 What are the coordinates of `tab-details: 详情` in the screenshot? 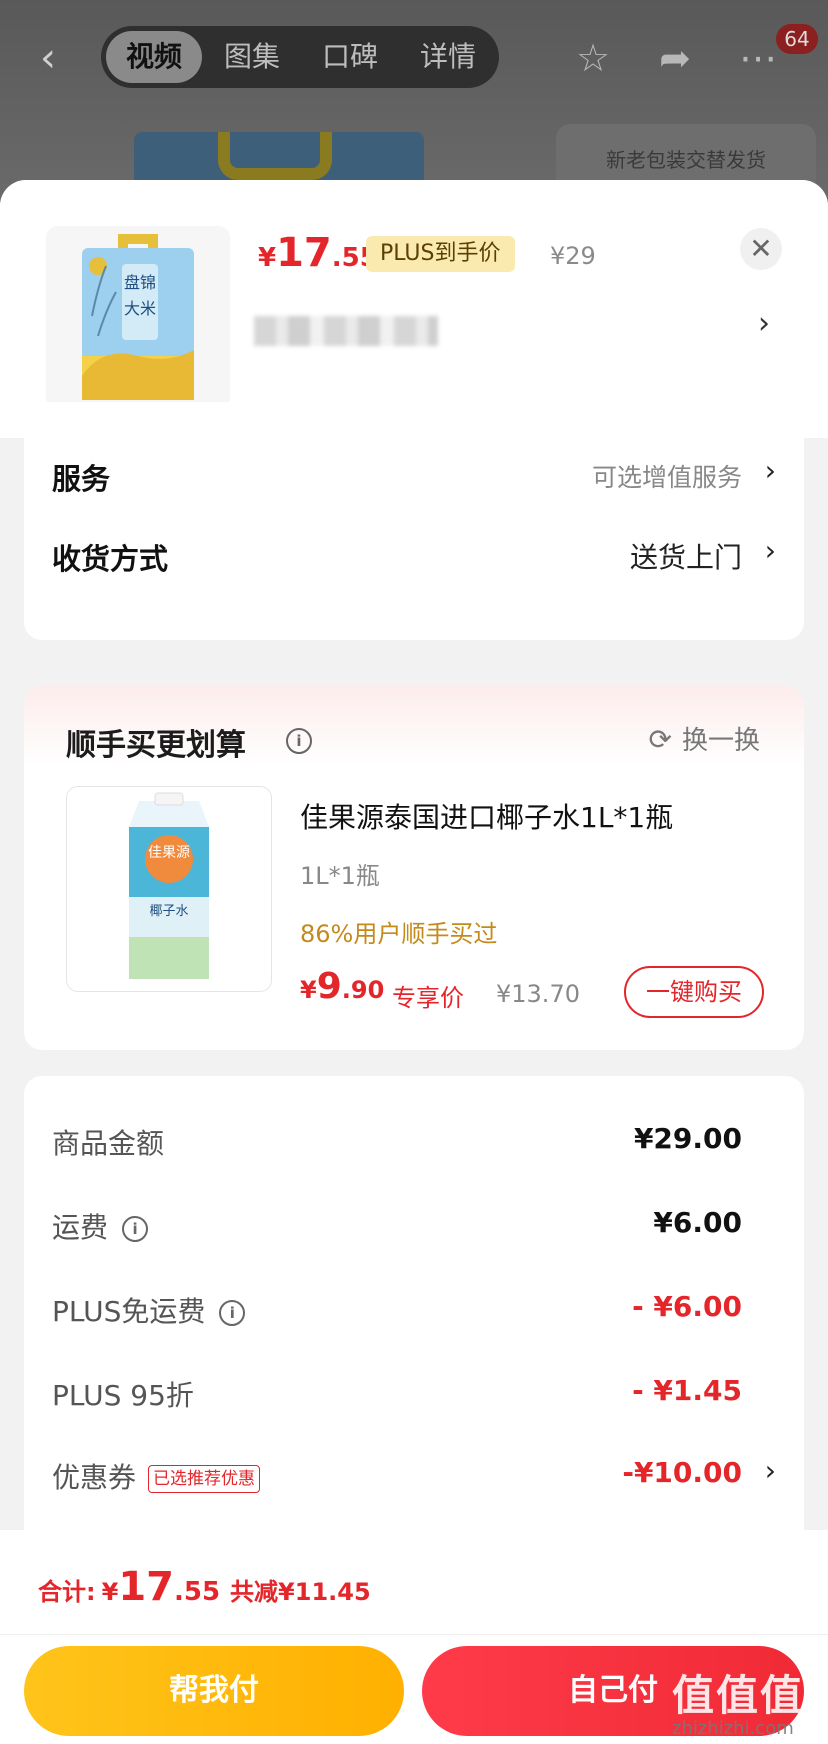 It's located at (448, 57).